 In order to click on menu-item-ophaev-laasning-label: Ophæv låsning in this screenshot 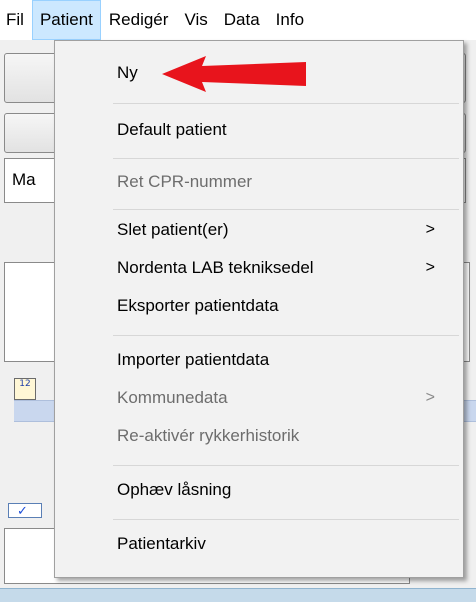, I will do `click(174, 489)`.